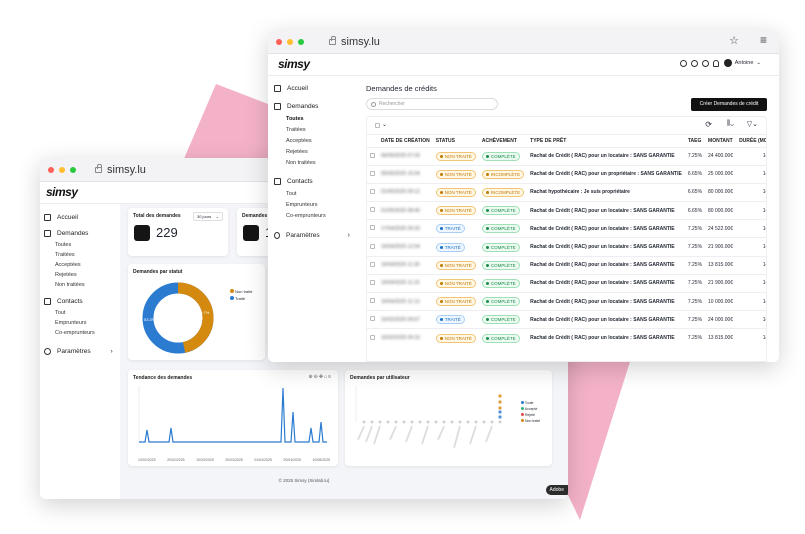  Describe the element at coordinates (606, 141) in the screenshot. I see `col-loan-type: TYPE DE PRÊT` at that location.